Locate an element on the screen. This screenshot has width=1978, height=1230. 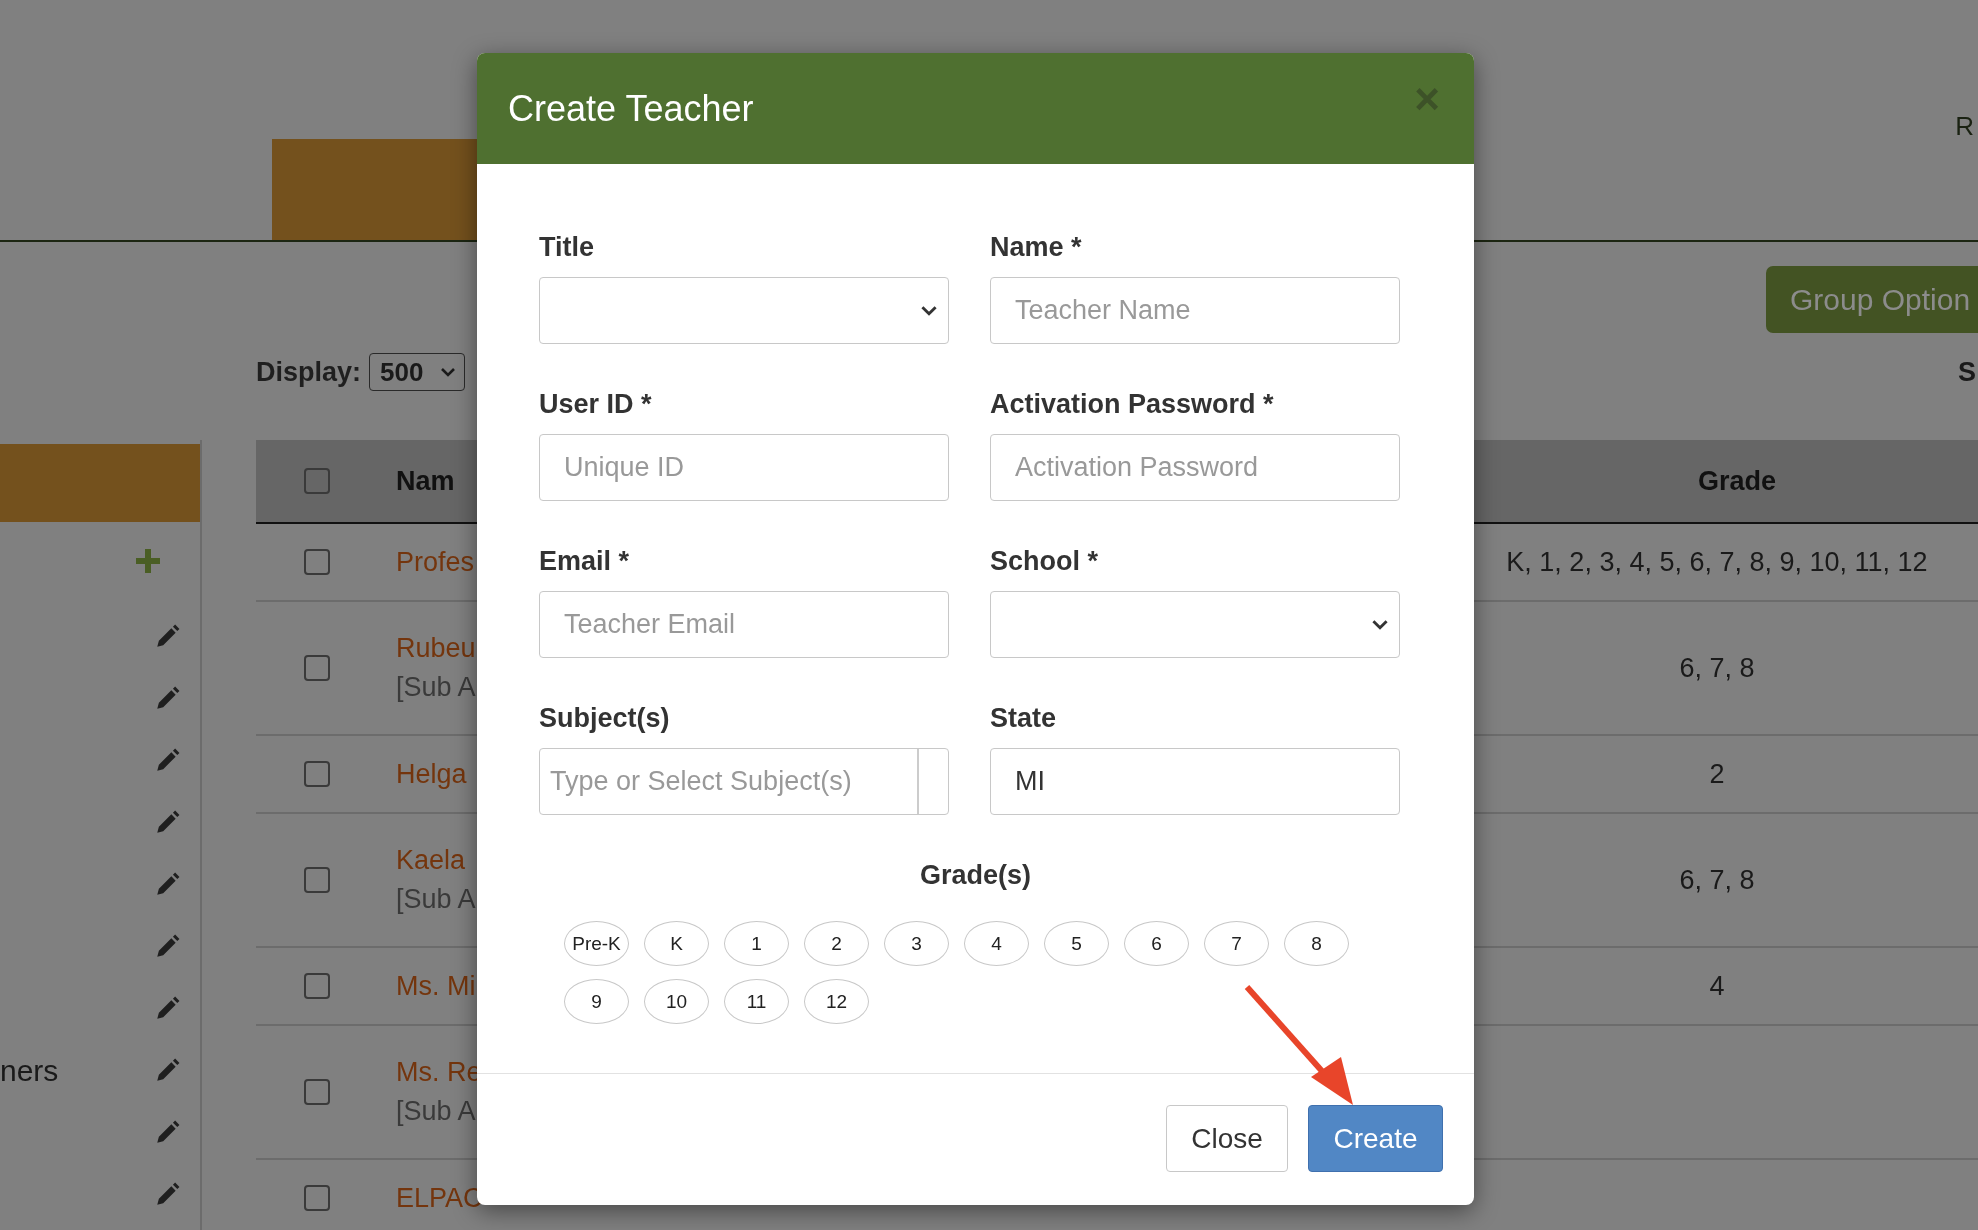
grade-chip: 1 is located at coordinates (756, 943).